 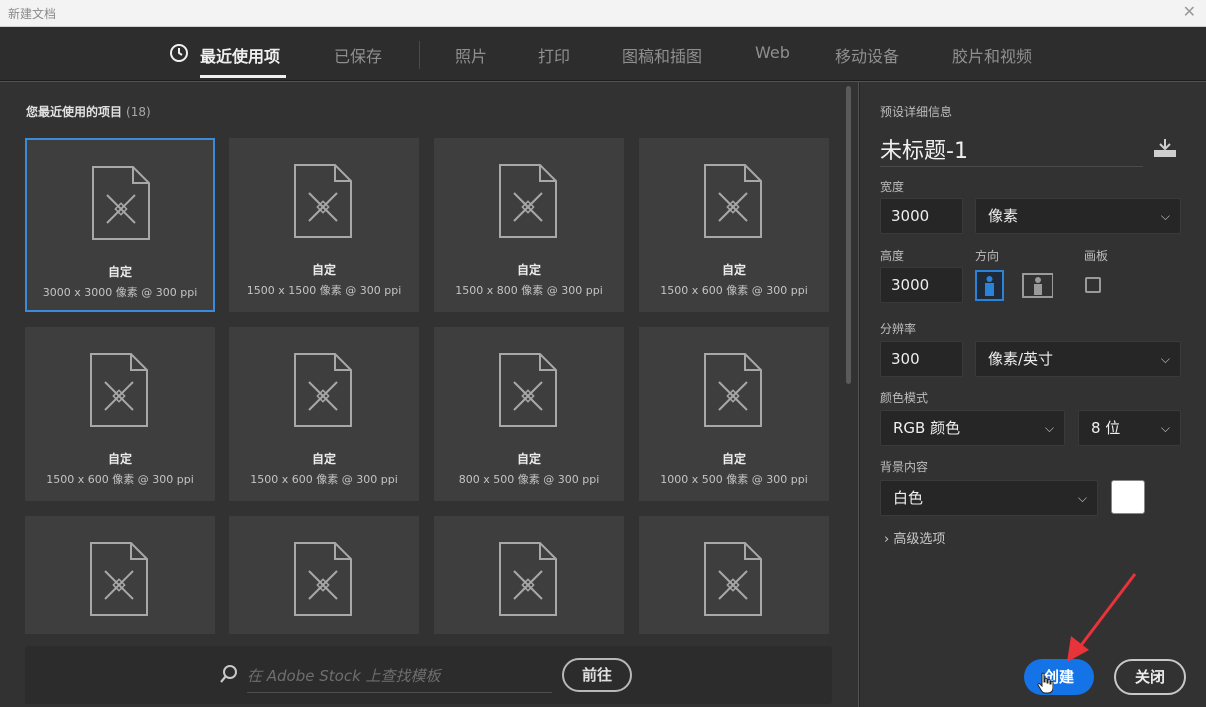 I want to click on chevron-right-icon: ›, so click(x=887, y=539).